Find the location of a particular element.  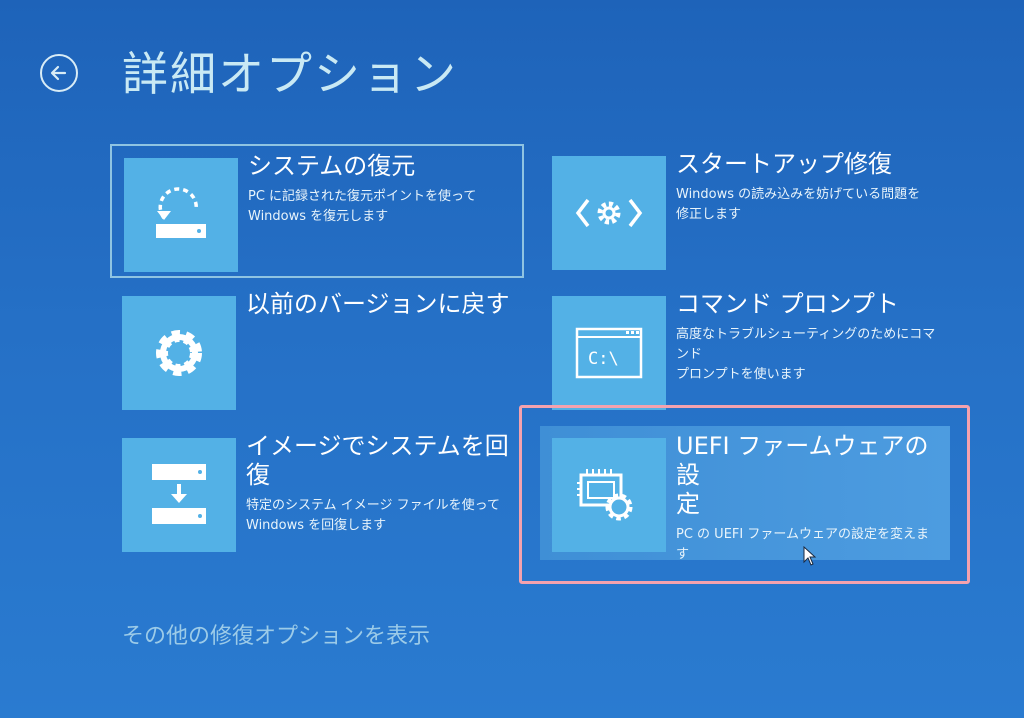

tile-title: システムの復元 is located at coordinates (332, 166).